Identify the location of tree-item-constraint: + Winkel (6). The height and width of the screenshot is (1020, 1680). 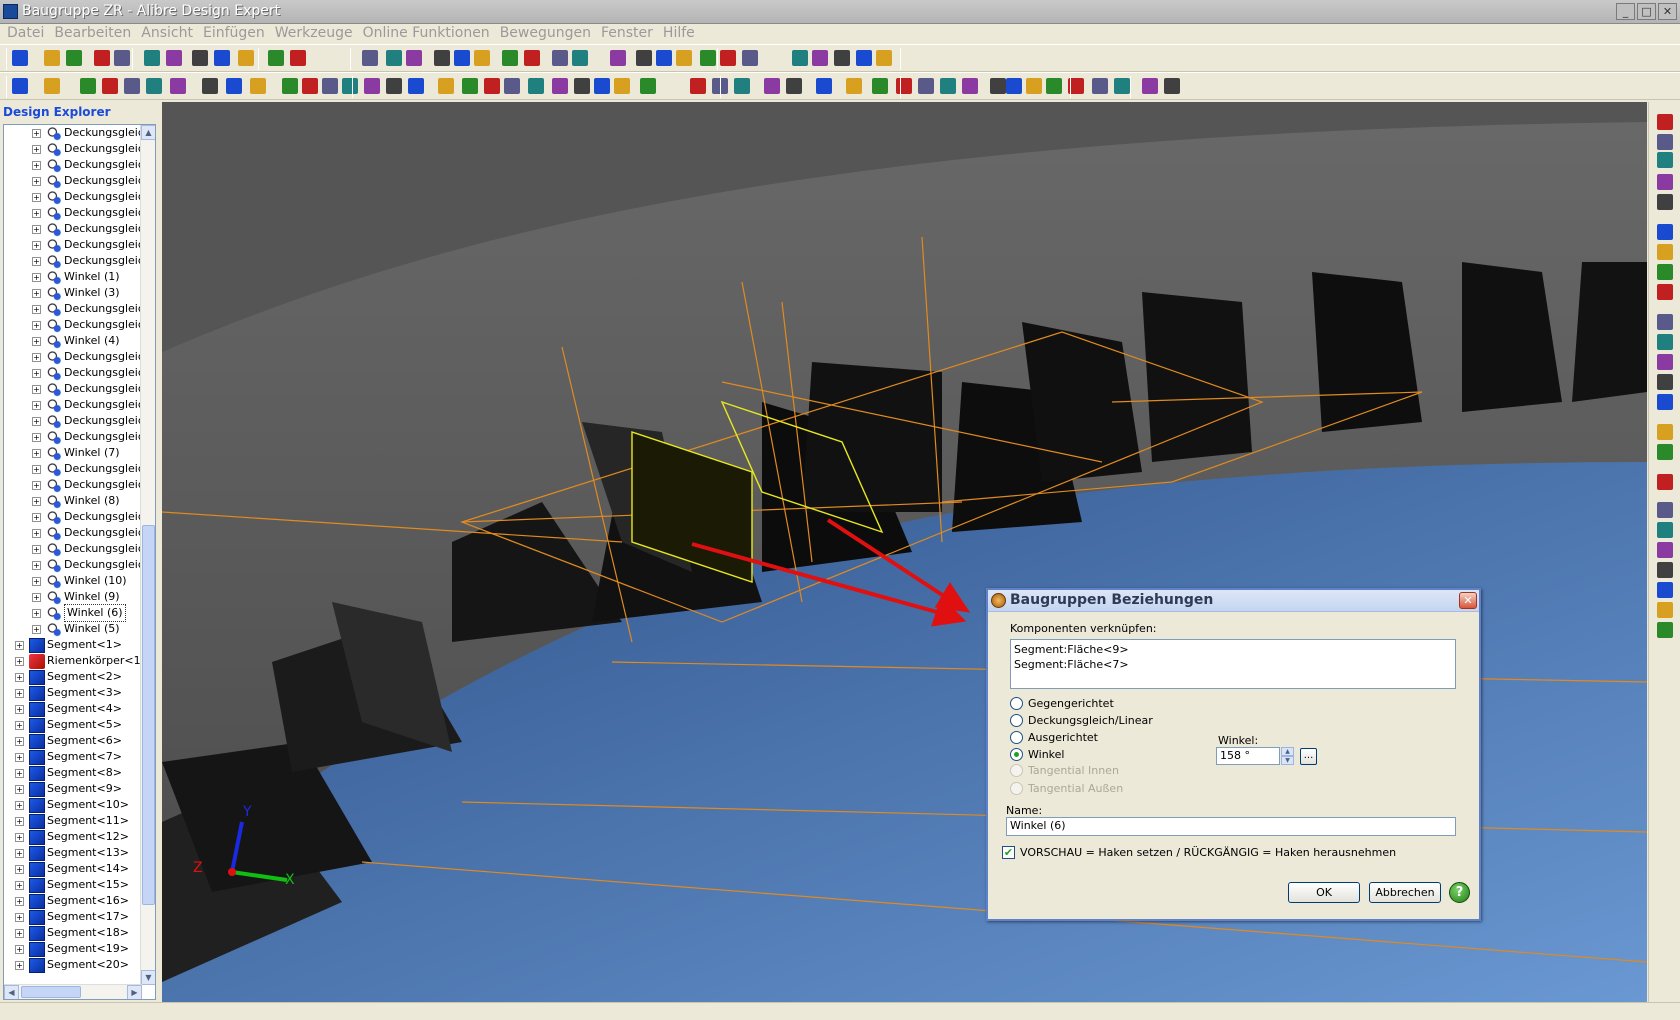
(79, 613).